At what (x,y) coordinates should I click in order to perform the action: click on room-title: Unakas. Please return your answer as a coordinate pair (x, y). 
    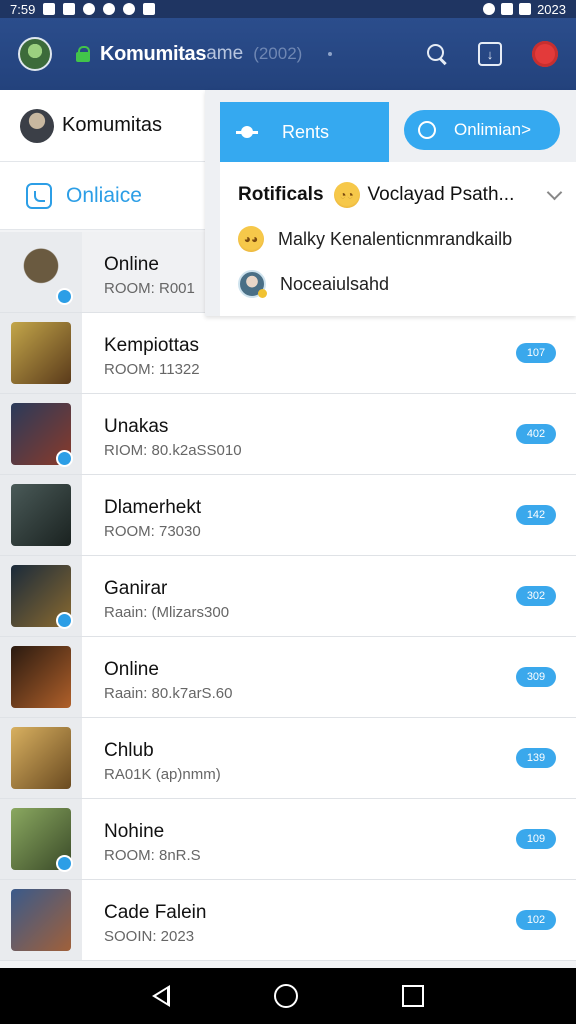
    Looking at the image, I should click on (136, 426).